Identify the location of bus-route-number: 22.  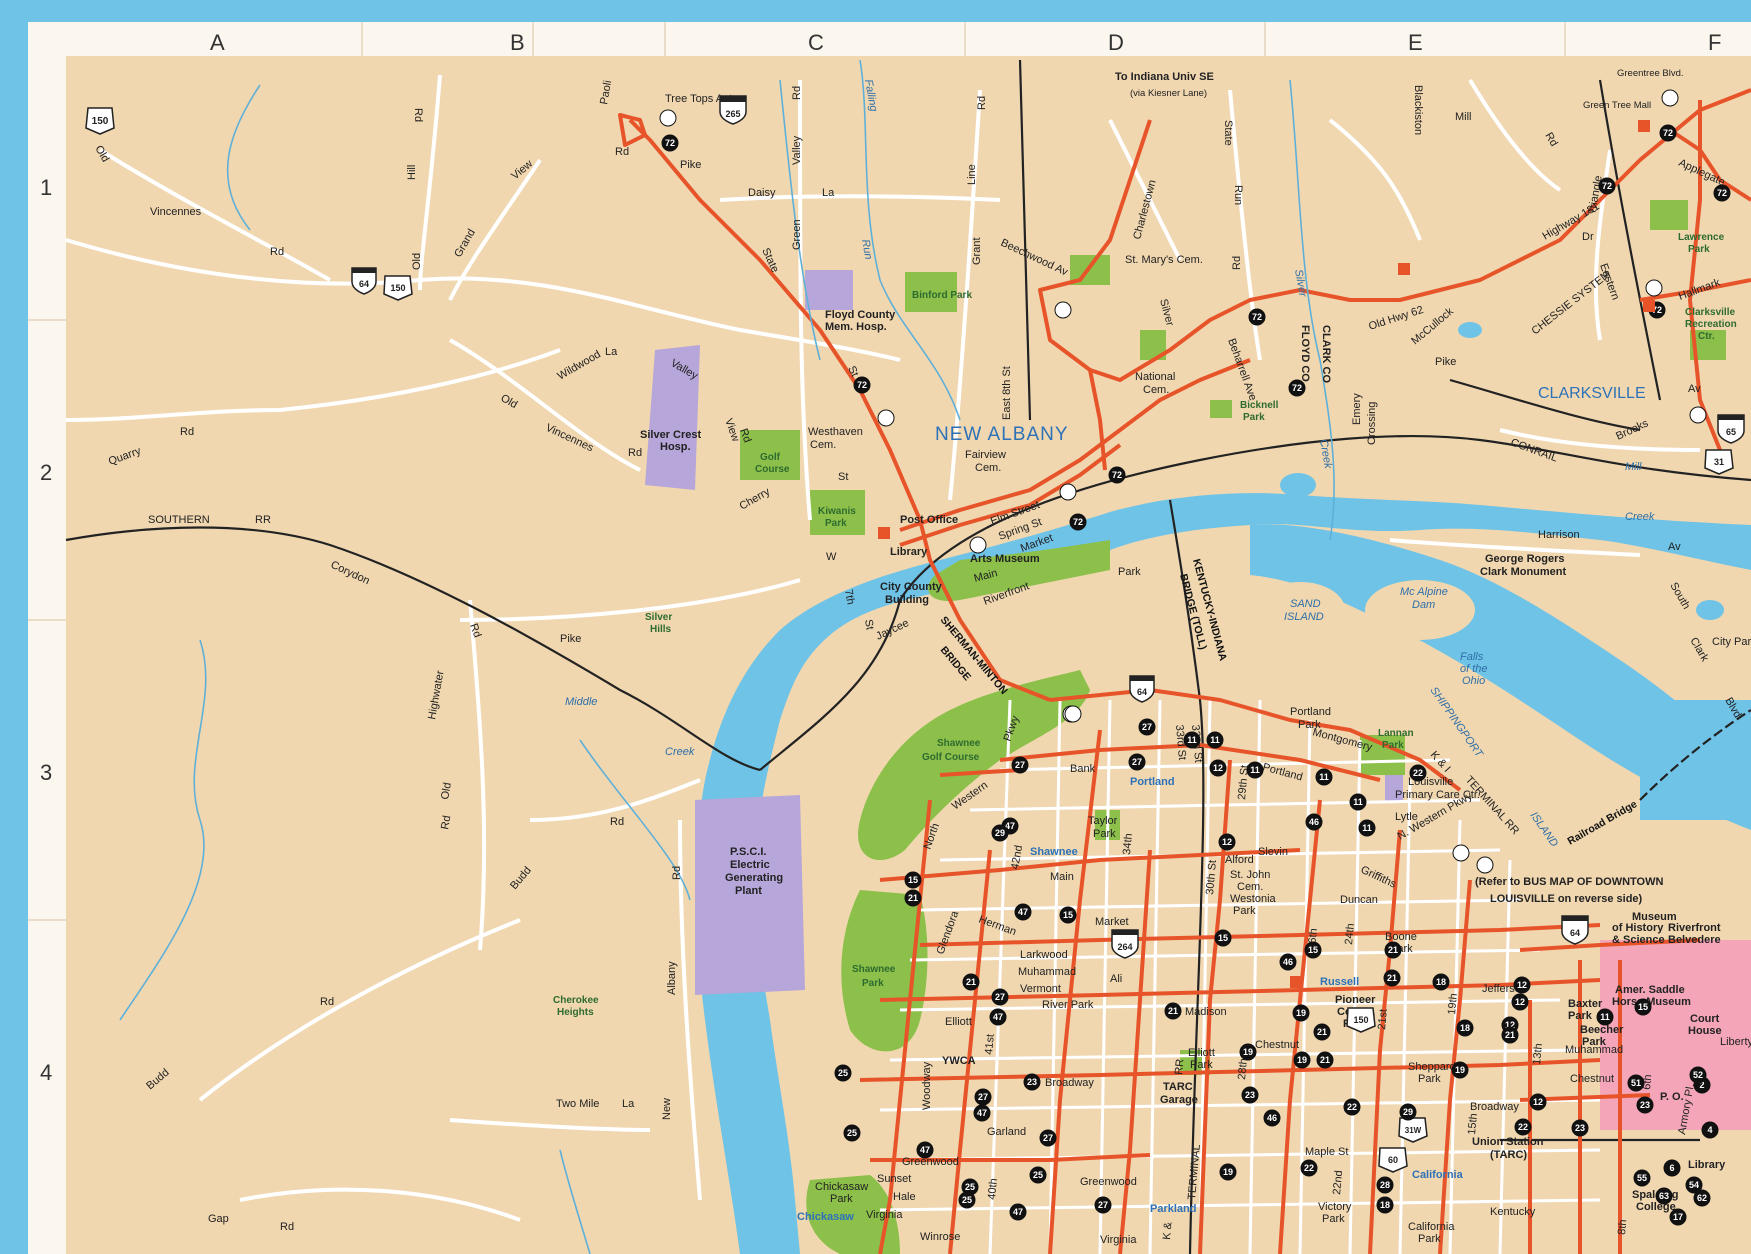
(1352, 1107).